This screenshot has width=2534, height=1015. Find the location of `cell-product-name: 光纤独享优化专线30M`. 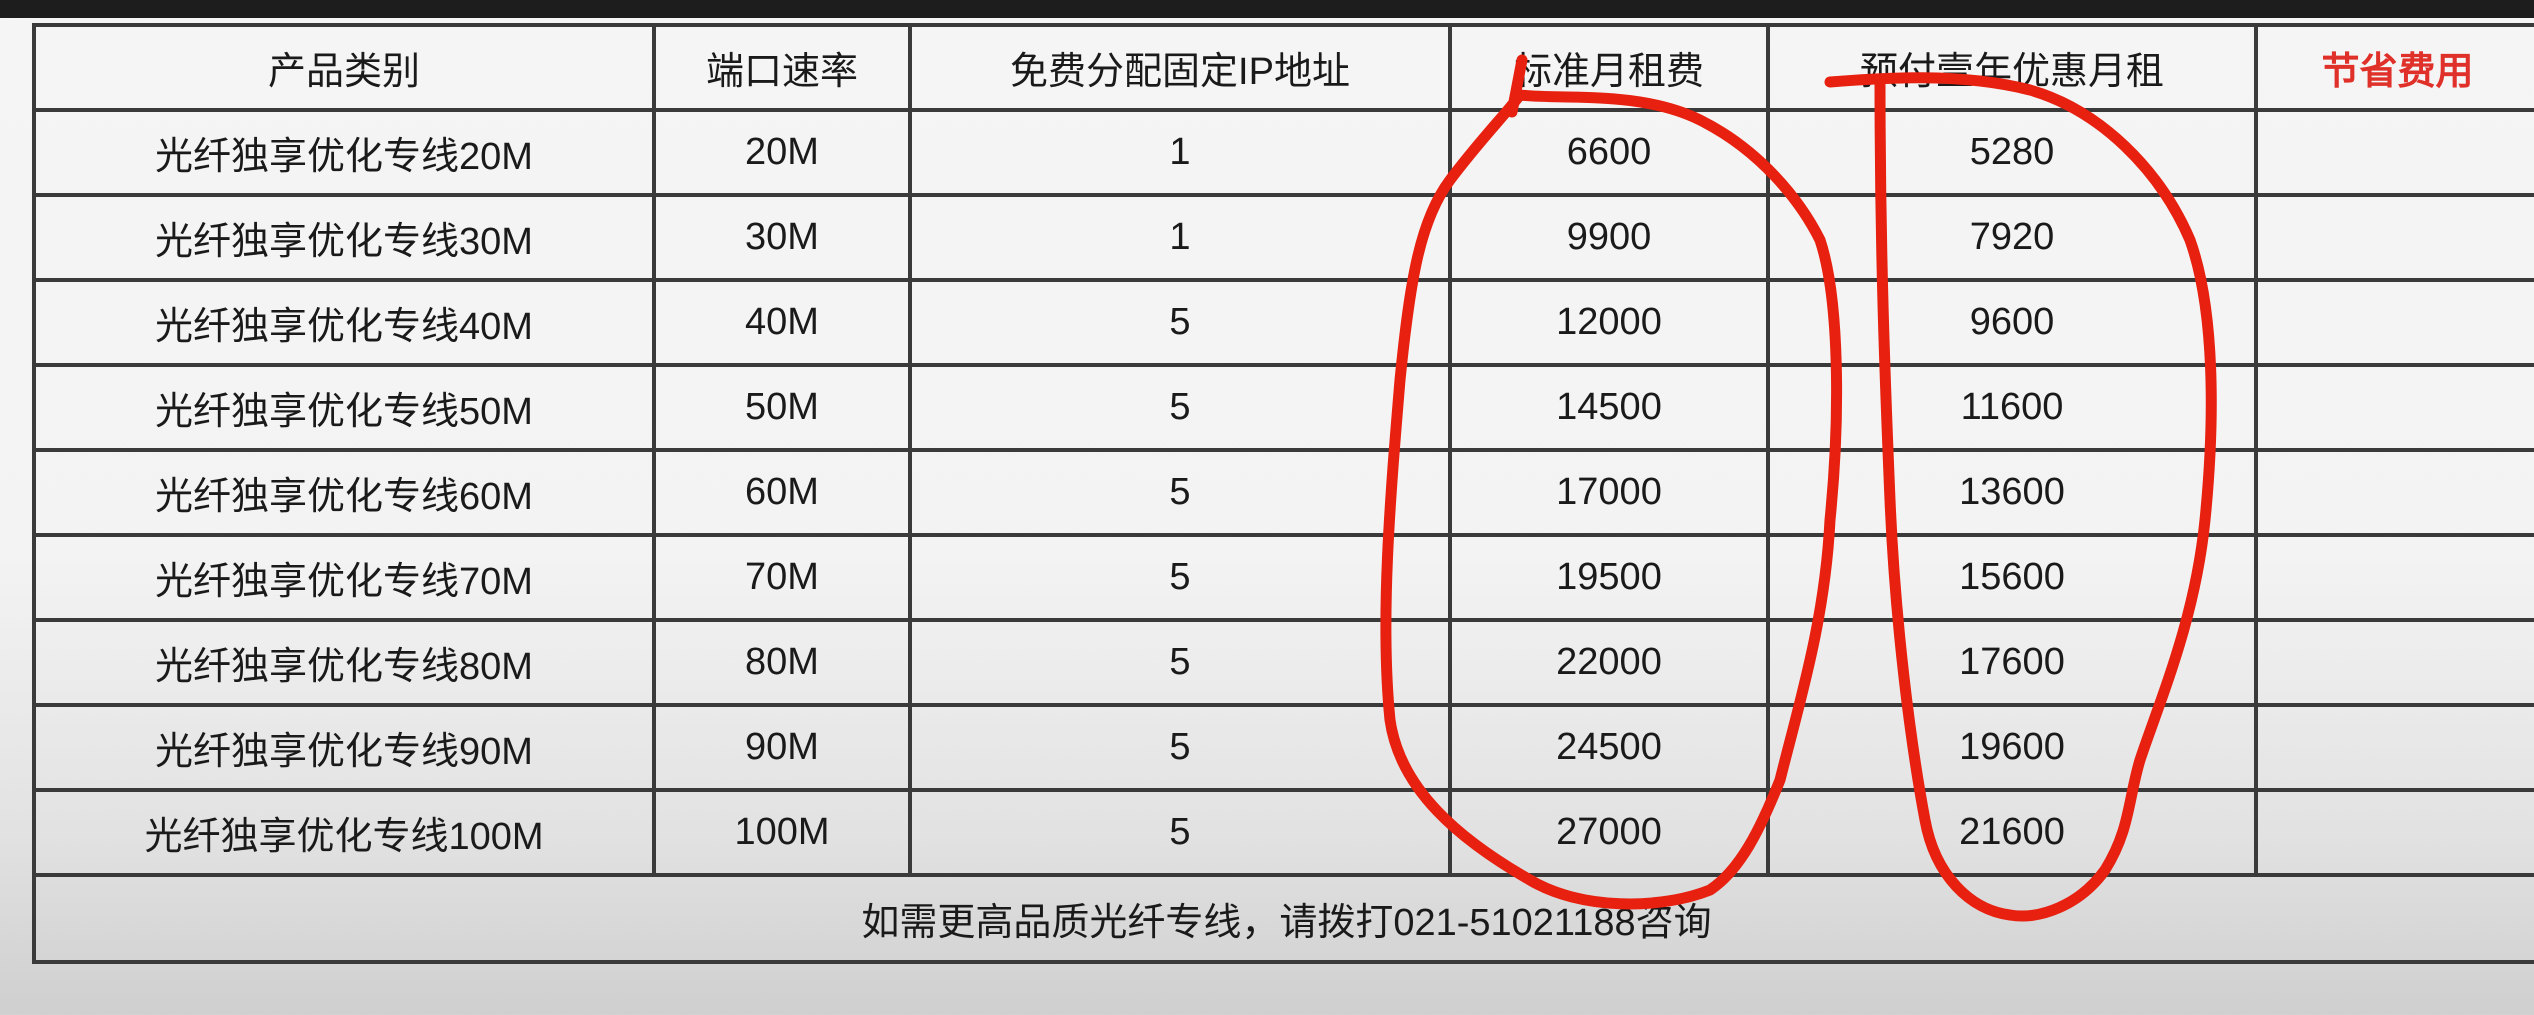

cell-product-name: 光纤独享优化专线30M is located at coordinates (344, 237).